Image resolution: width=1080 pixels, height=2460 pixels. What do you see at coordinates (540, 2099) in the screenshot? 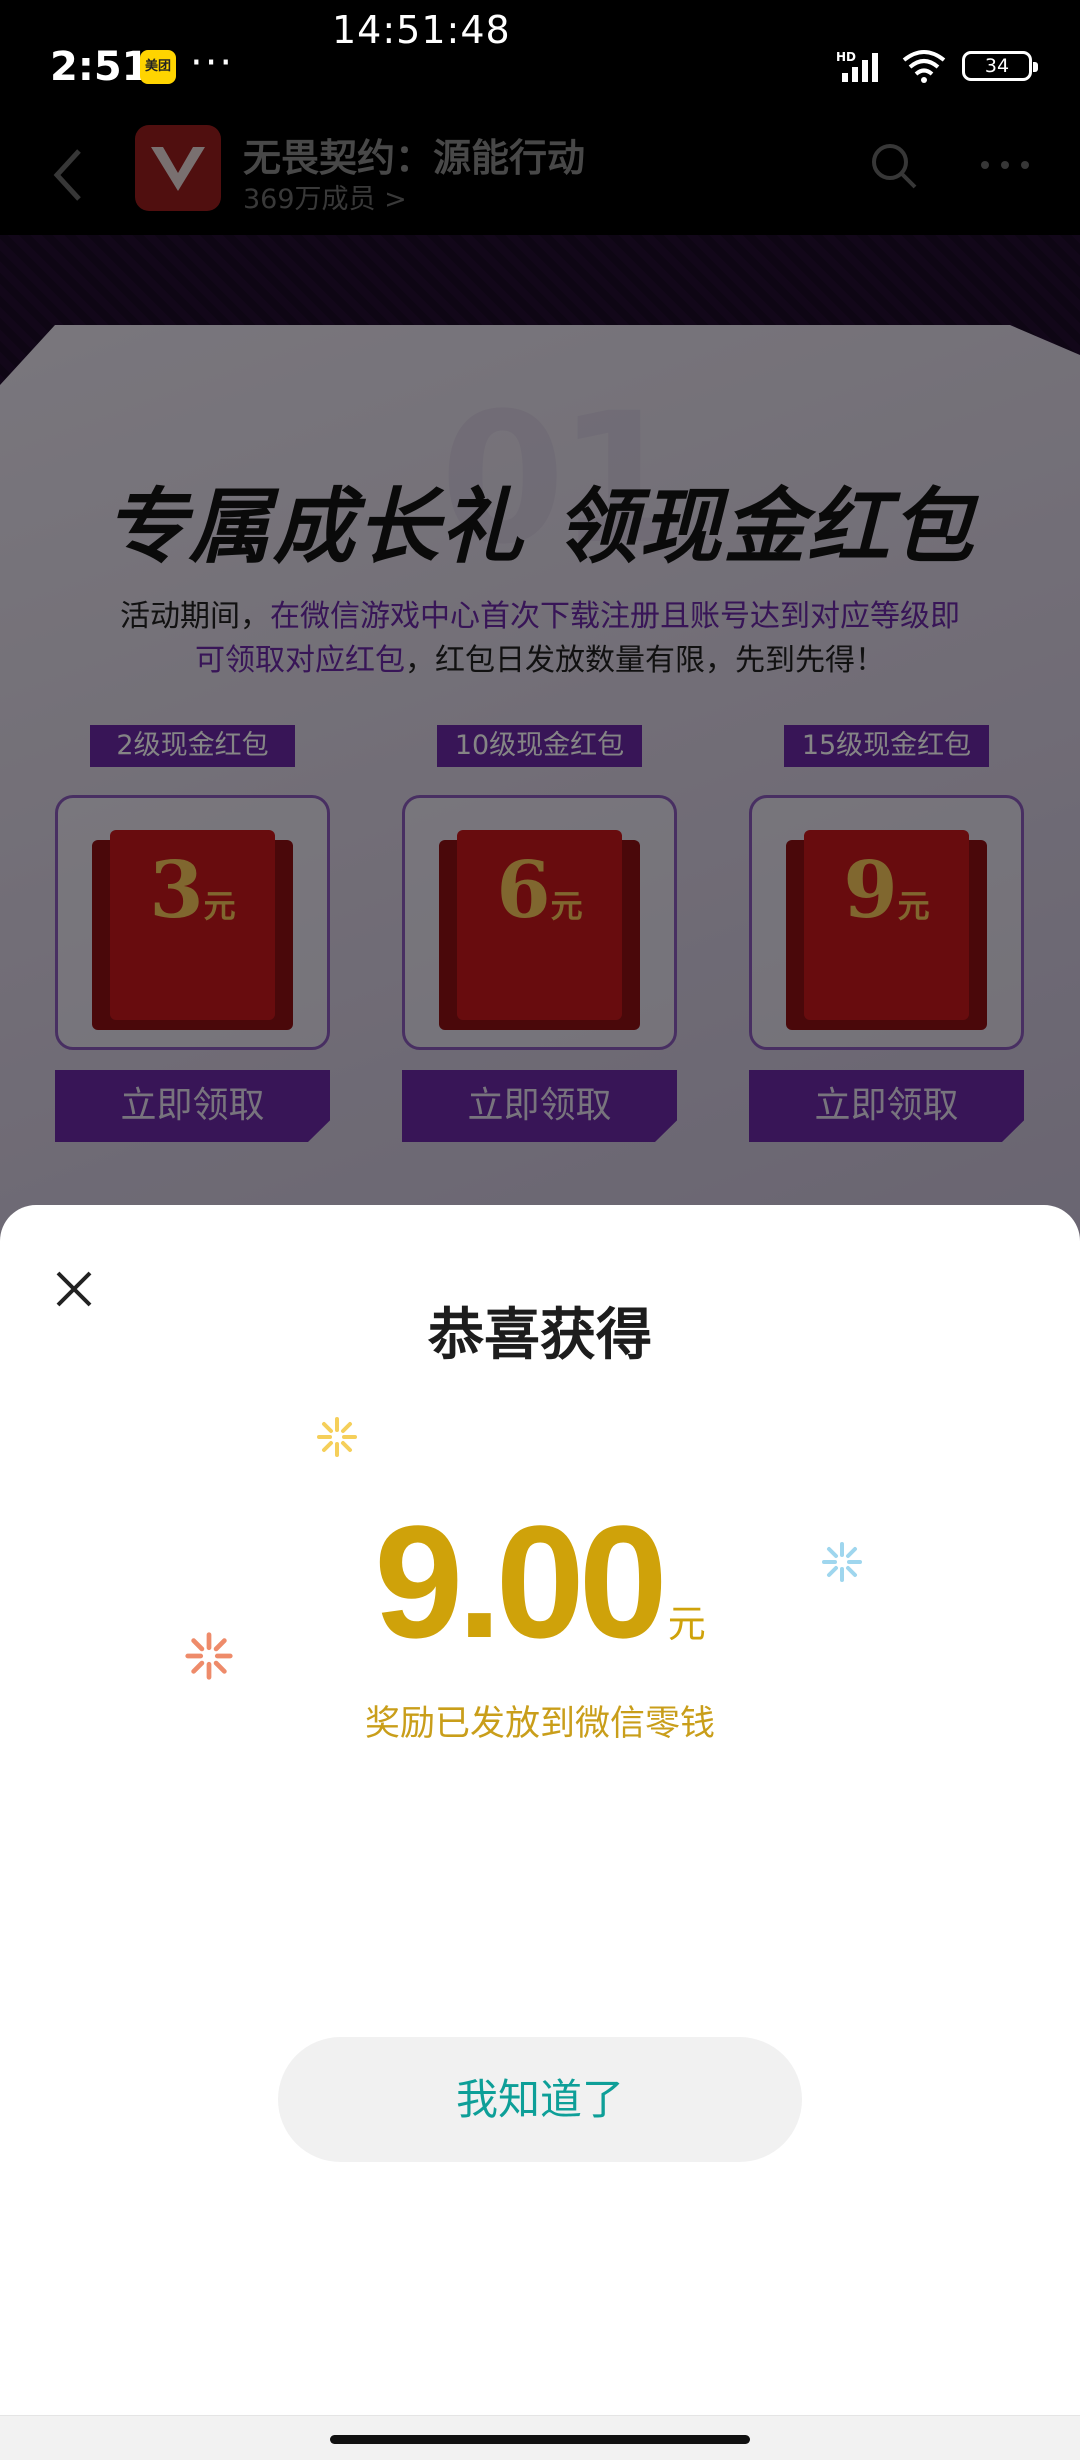
I see `confirm-button: 我知道了` at bounding box center [540, 2099].